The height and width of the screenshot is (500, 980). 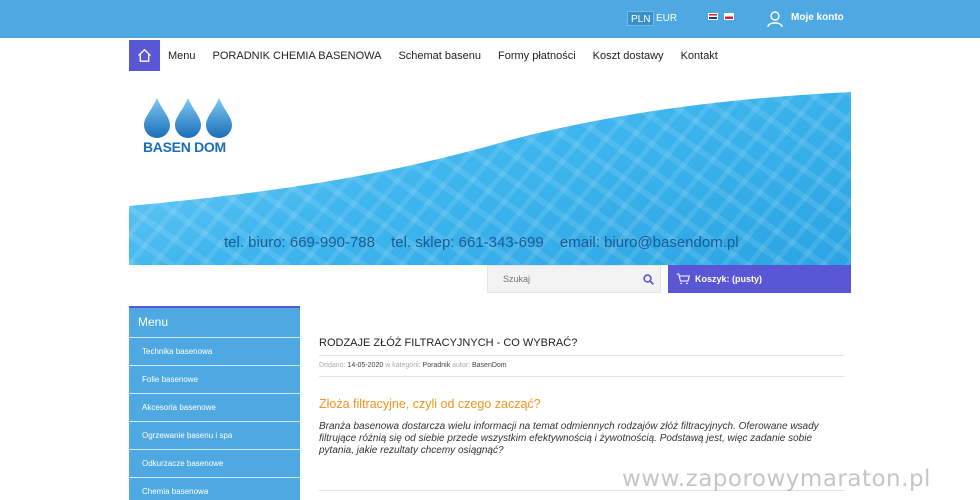 What do you see at coordinates (439, 56) in the screenshot?
I see `nav-item-pool-scheme: Schemat basenu` at bounding box center [439, 56].